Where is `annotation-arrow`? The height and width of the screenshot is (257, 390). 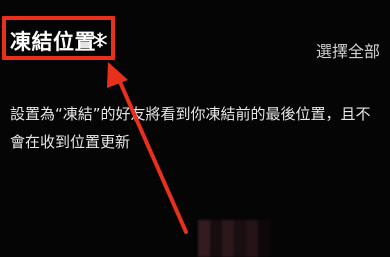
annotation-arrow is located at coordinates (147, 148).